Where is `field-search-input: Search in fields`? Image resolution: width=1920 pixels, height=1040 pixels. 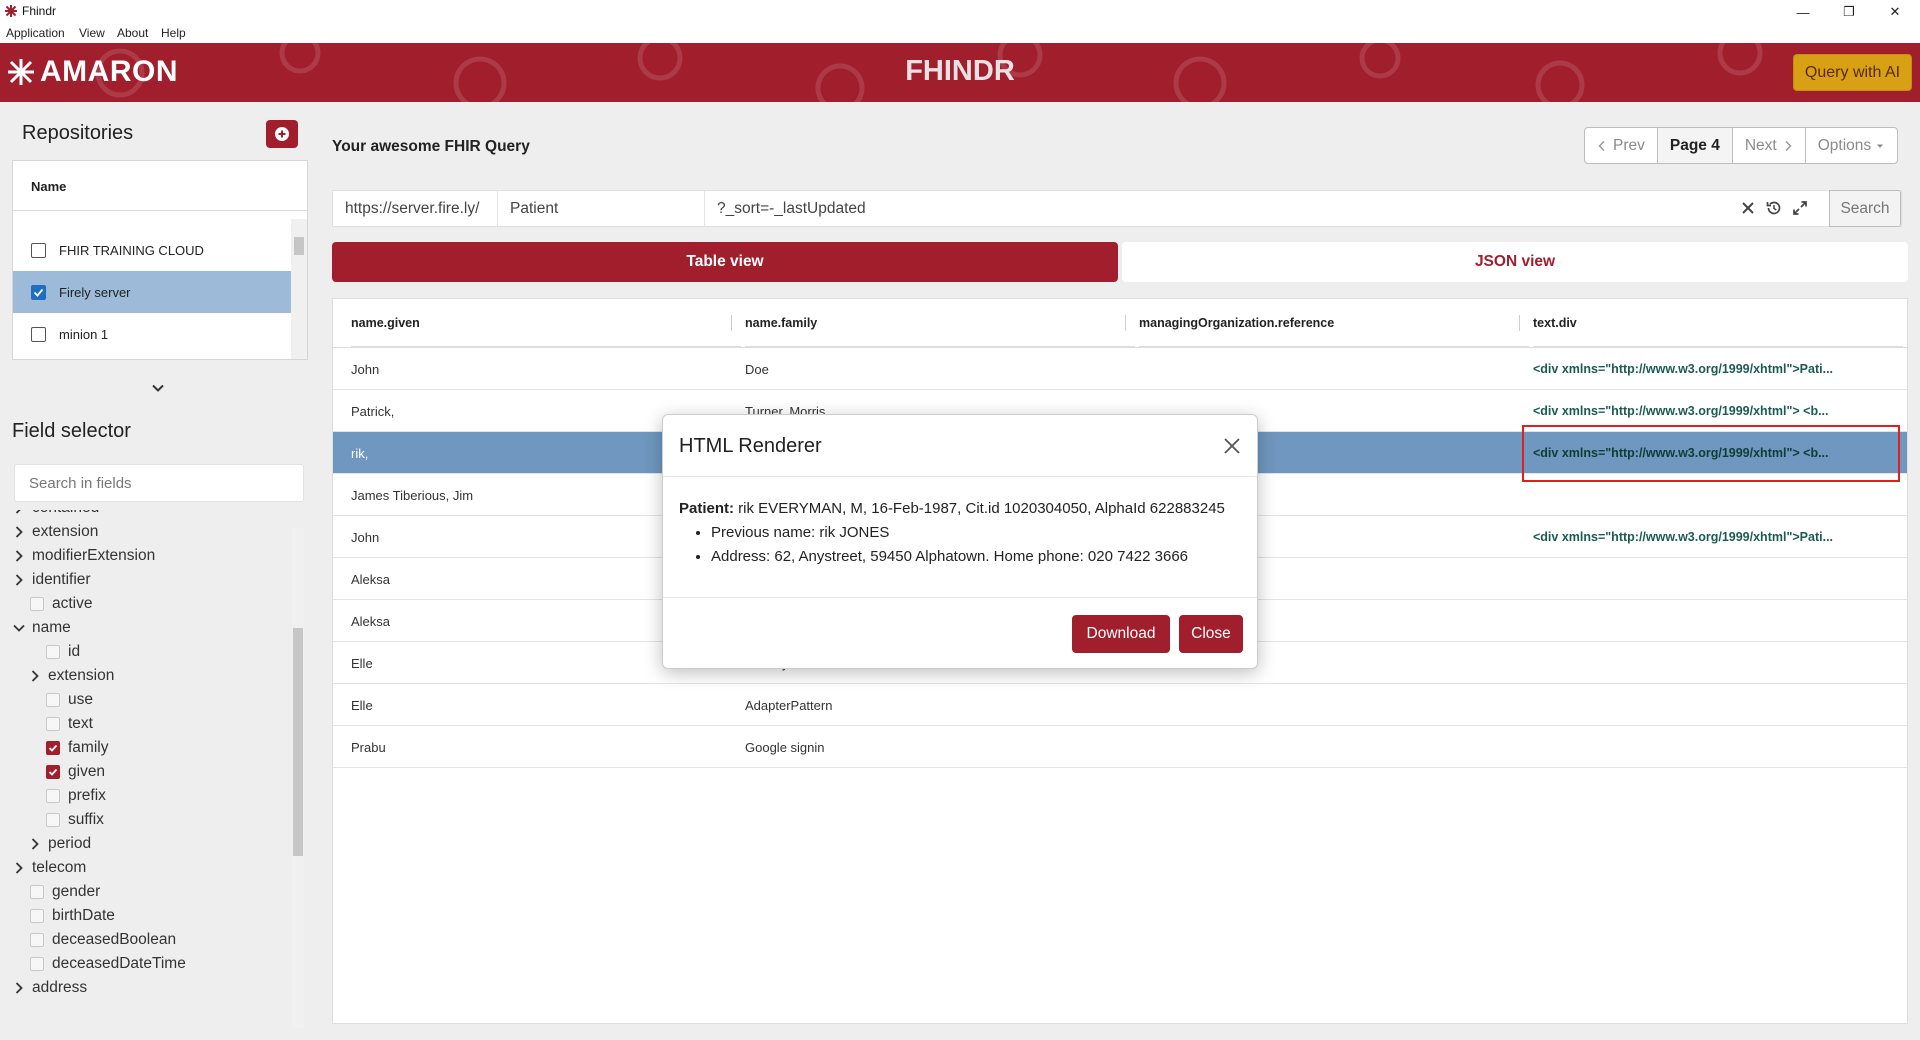 field-search-input: Search in fields is located at coordinates (159, 483).